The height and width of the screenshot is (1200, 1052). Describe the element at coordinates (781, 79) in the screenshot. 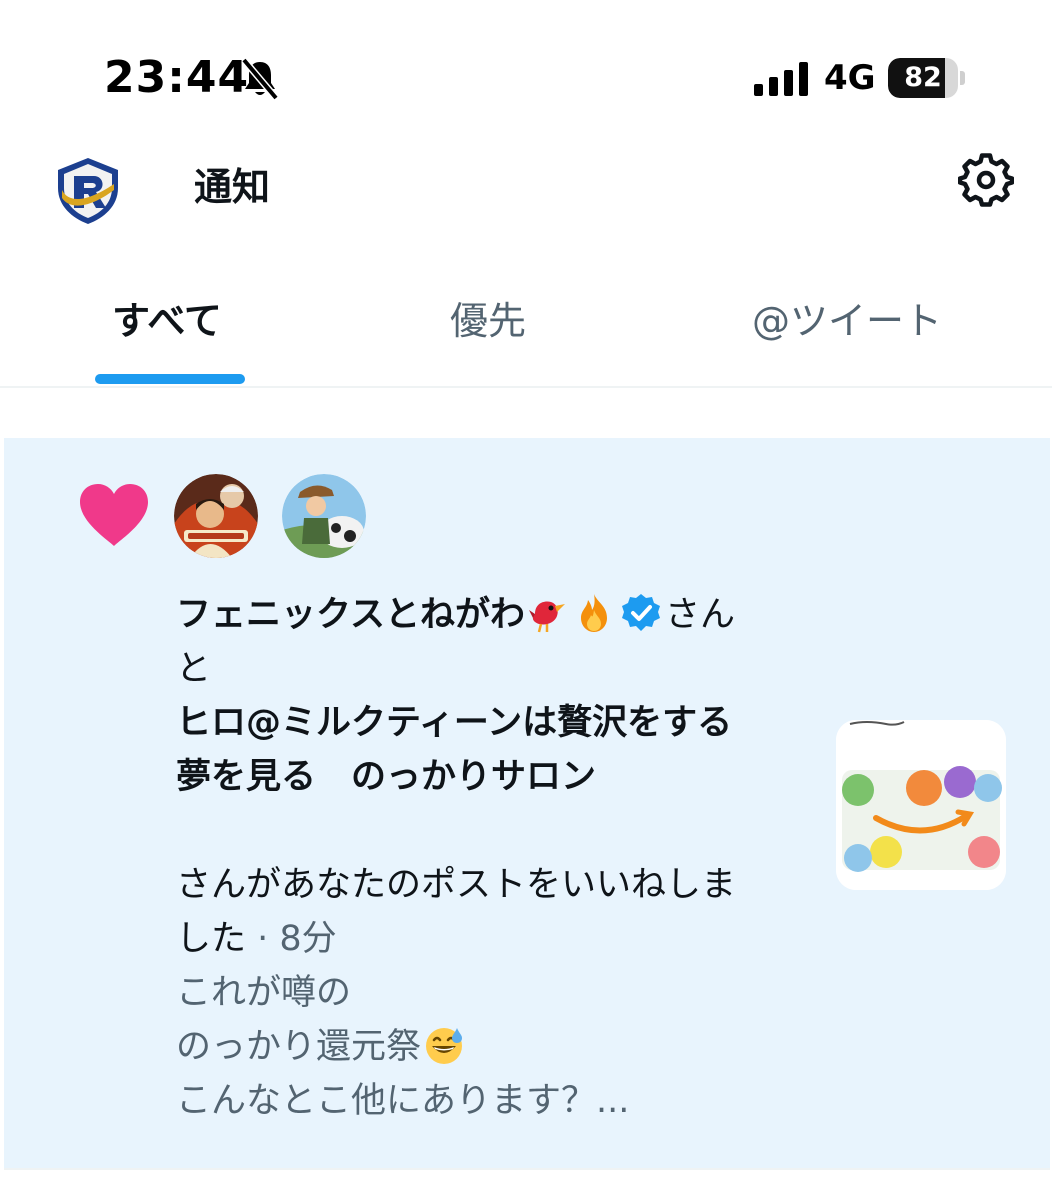

I see `cellular-signal-icon` at that location.